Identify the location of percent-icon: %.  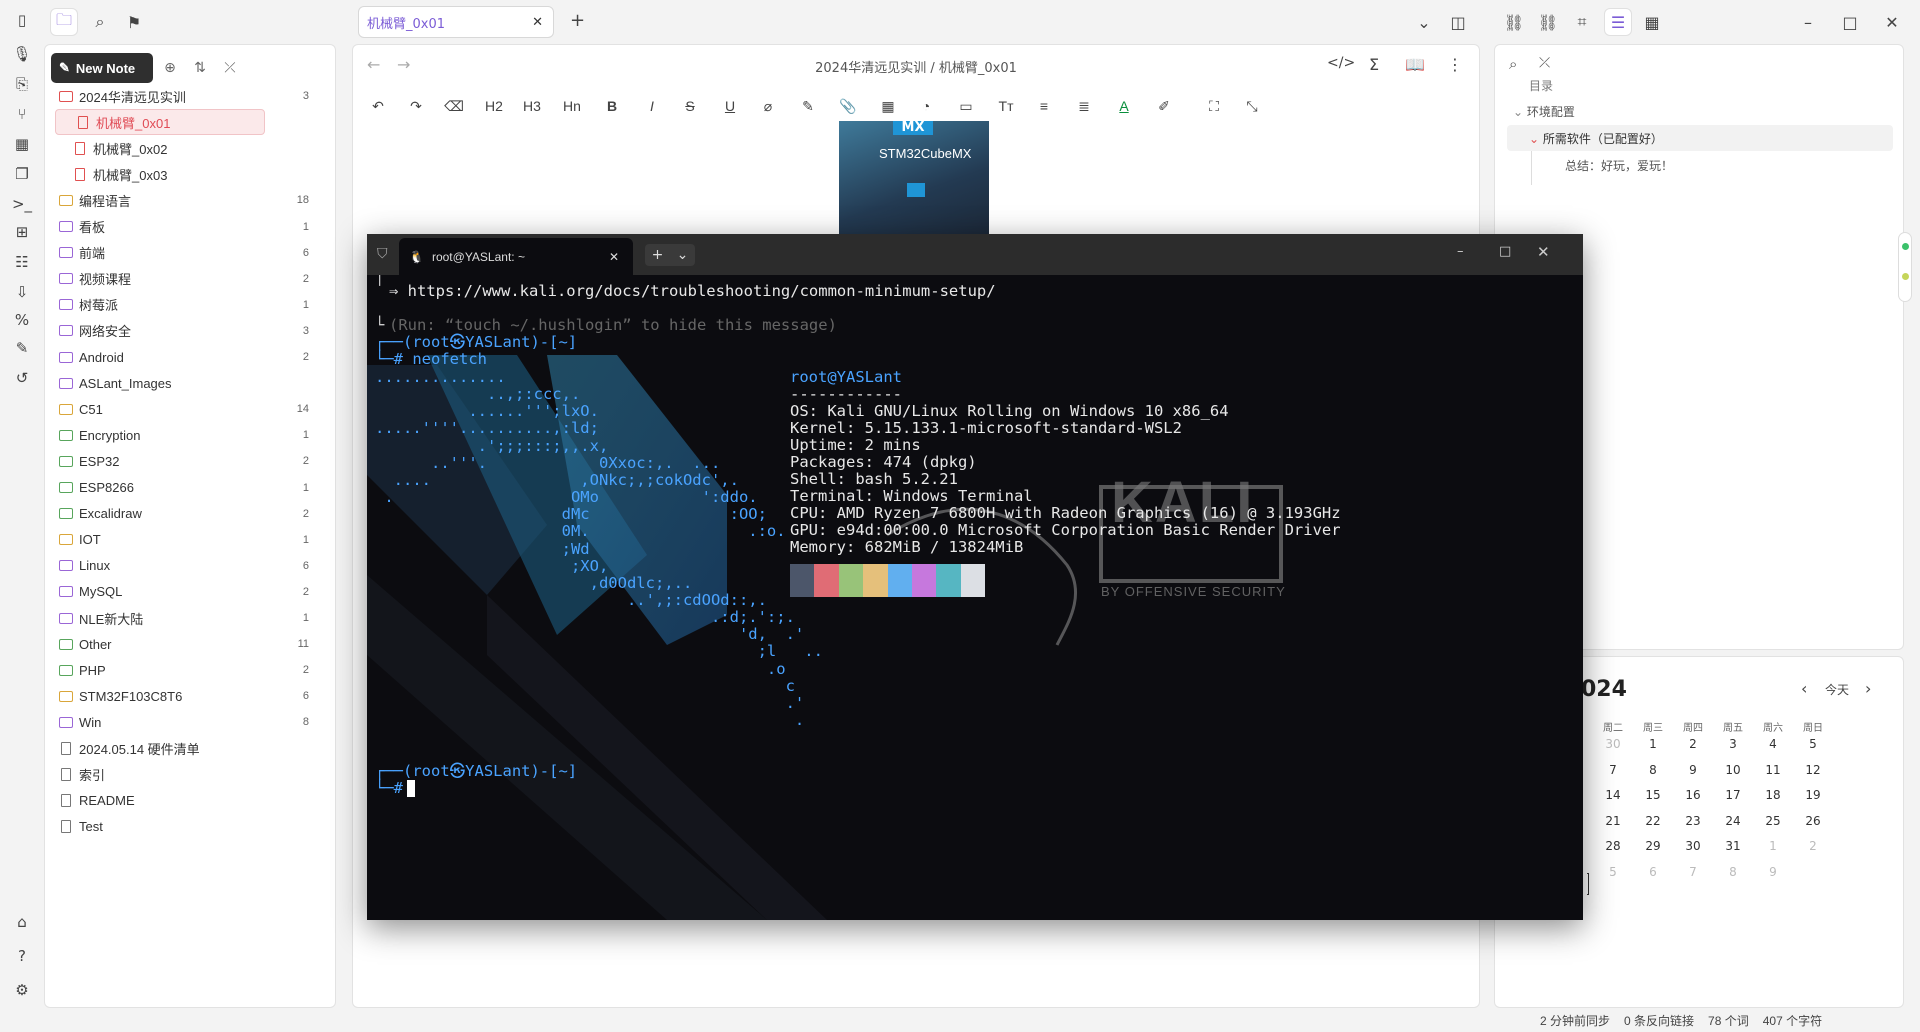
(22, 320).